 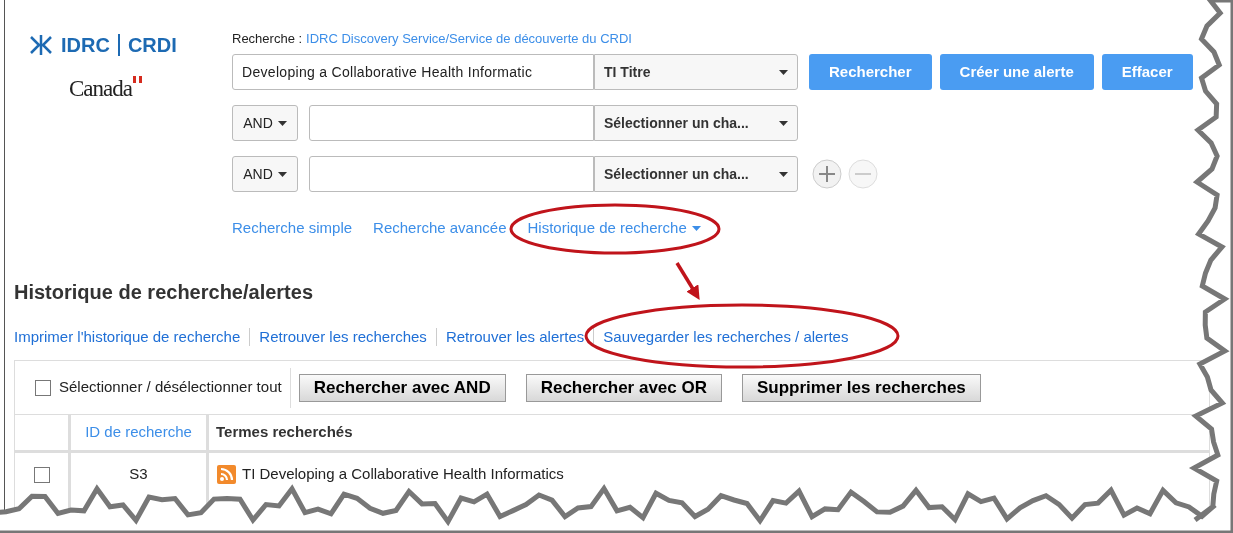 What do you see at coordinates (402, 387) in the screenshot?
I see `toolbar-button: Rechercher avec AND` at bounding box center [402, 387].